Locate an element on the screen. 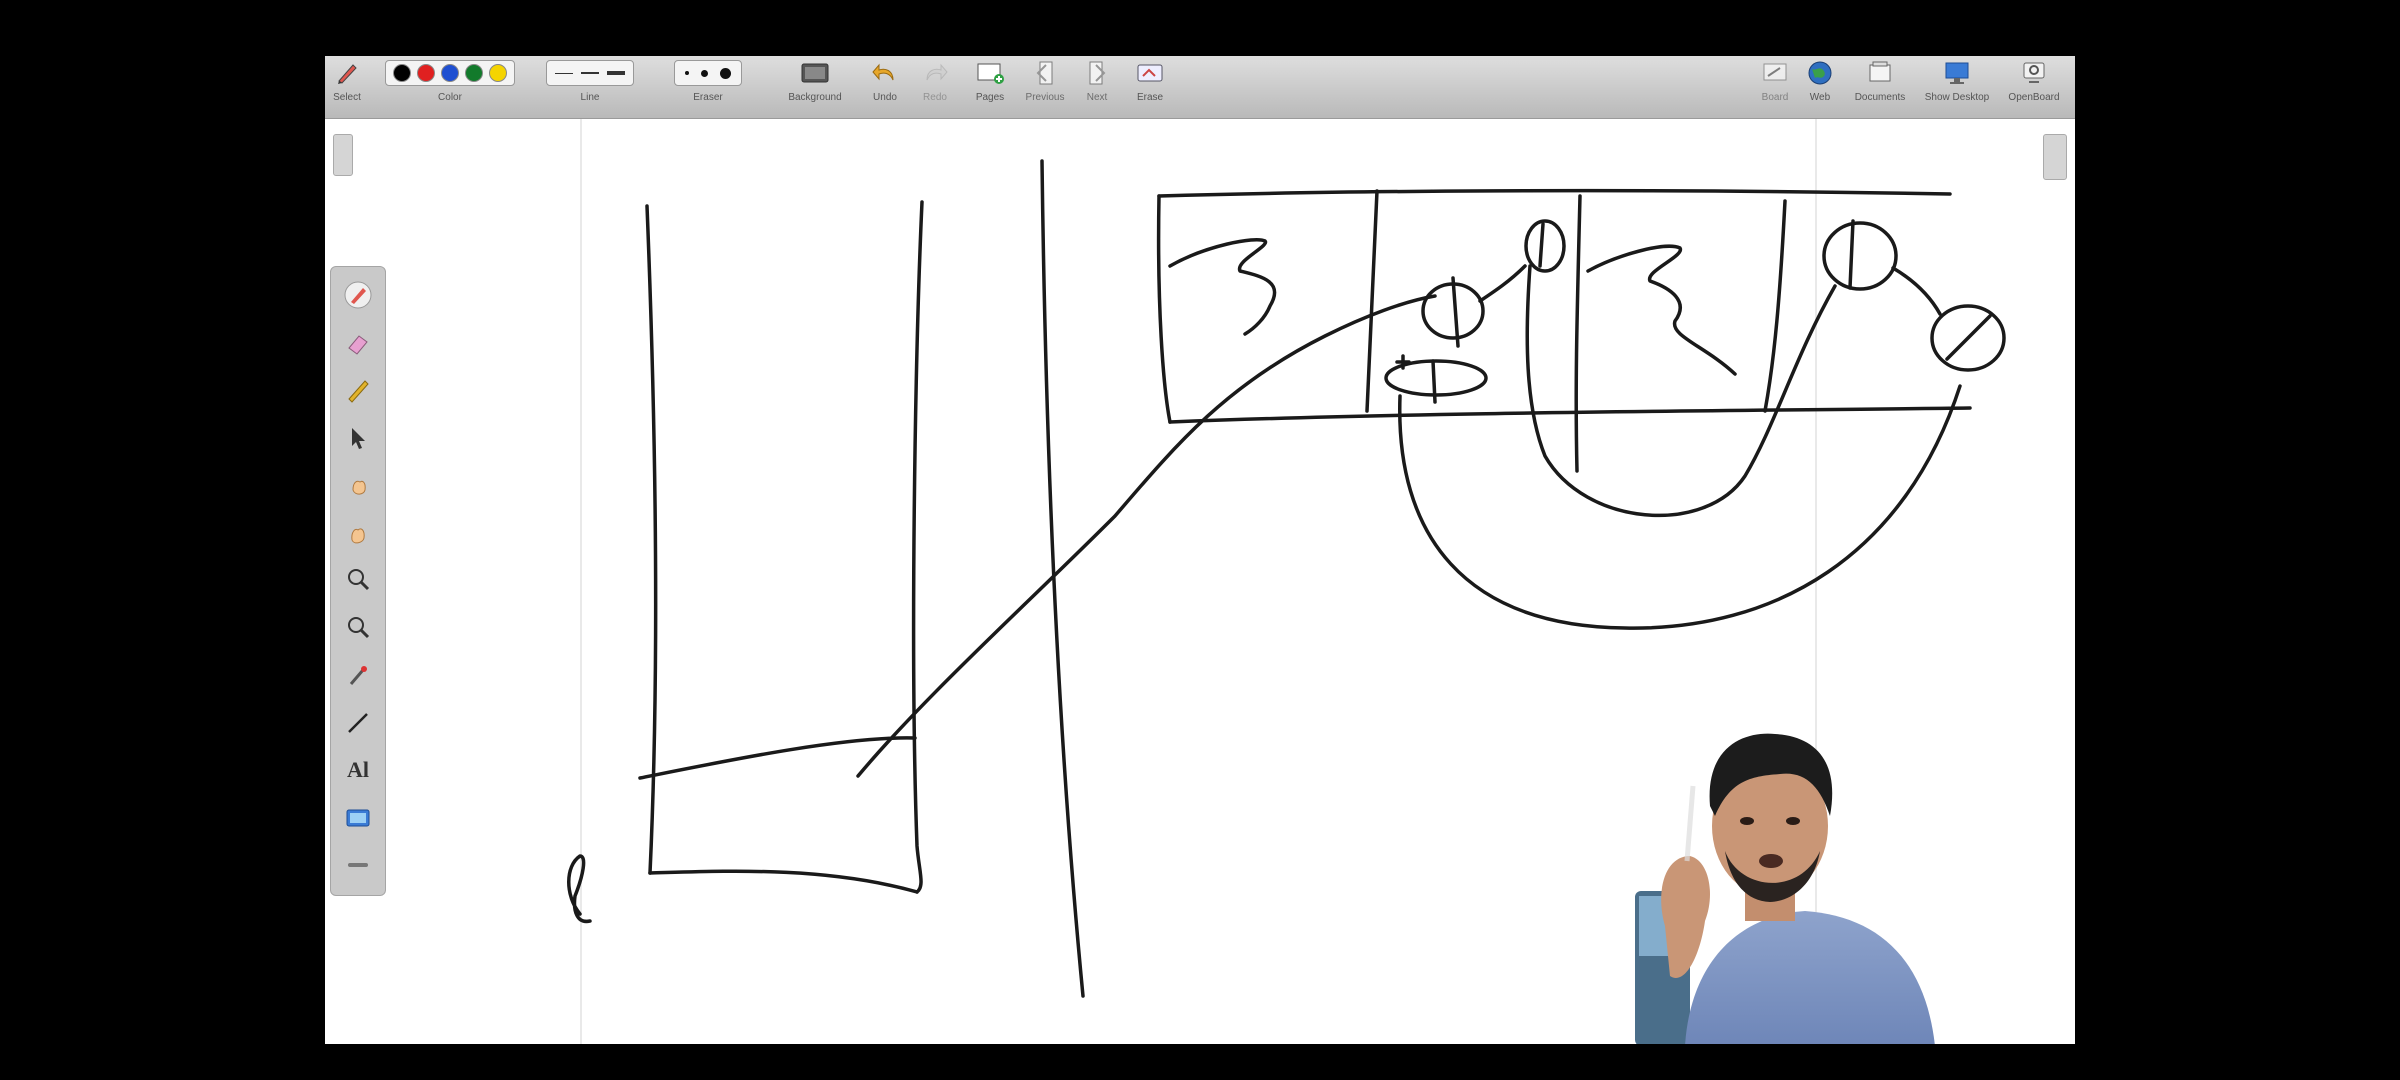  zoom-in-icon is located at coordinates (359, 580).